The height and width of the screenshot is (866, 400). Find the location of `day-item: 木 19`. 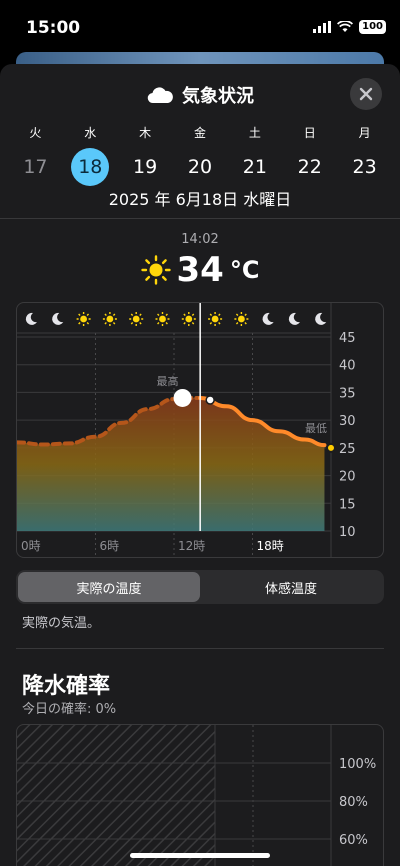

day-item: 木 19 is located at coordinates (145, 155).